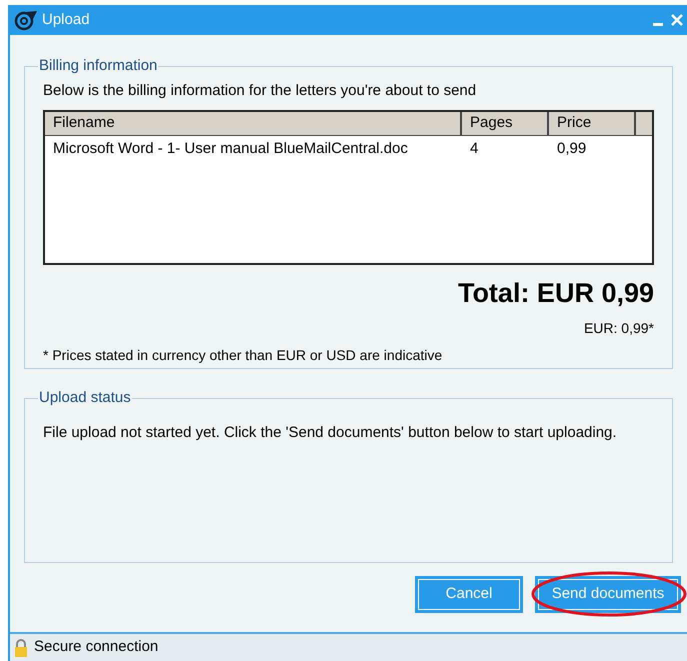  Describe the element at coordinates (260, 90) in the screenshot. I see `intro-text: Below is the billing information for the letters you're about to send` at that location.